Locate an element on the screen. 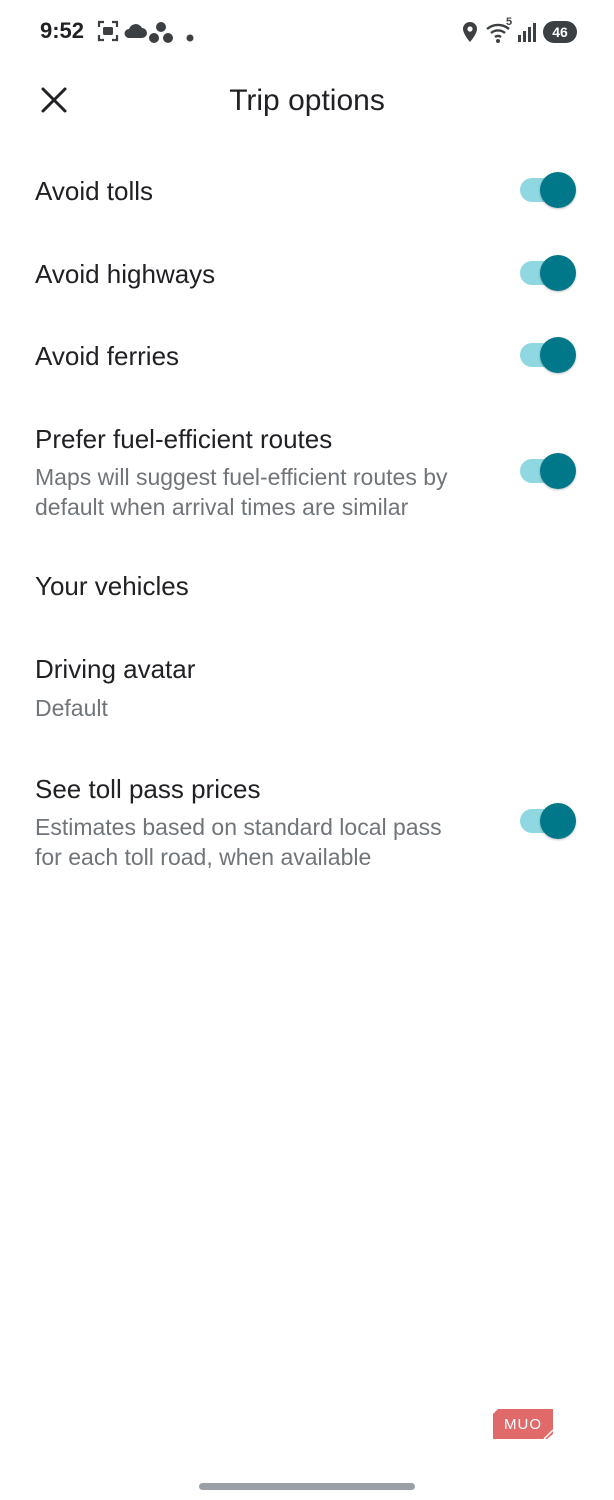 This screenshot has width=614, height=1500. gesture-nav-handle is located at coordinates (307, 1486).